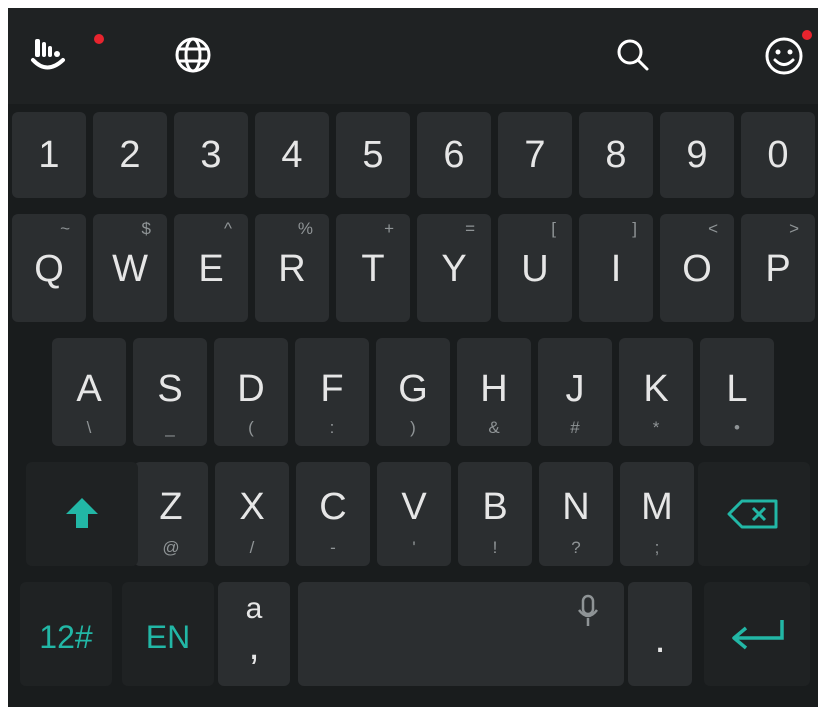 This screenshot has height=715, width=826. What do you see at coordinates (252, 507) in the screenshot?
I see `key-label: X` at bounding box center [252, 507].